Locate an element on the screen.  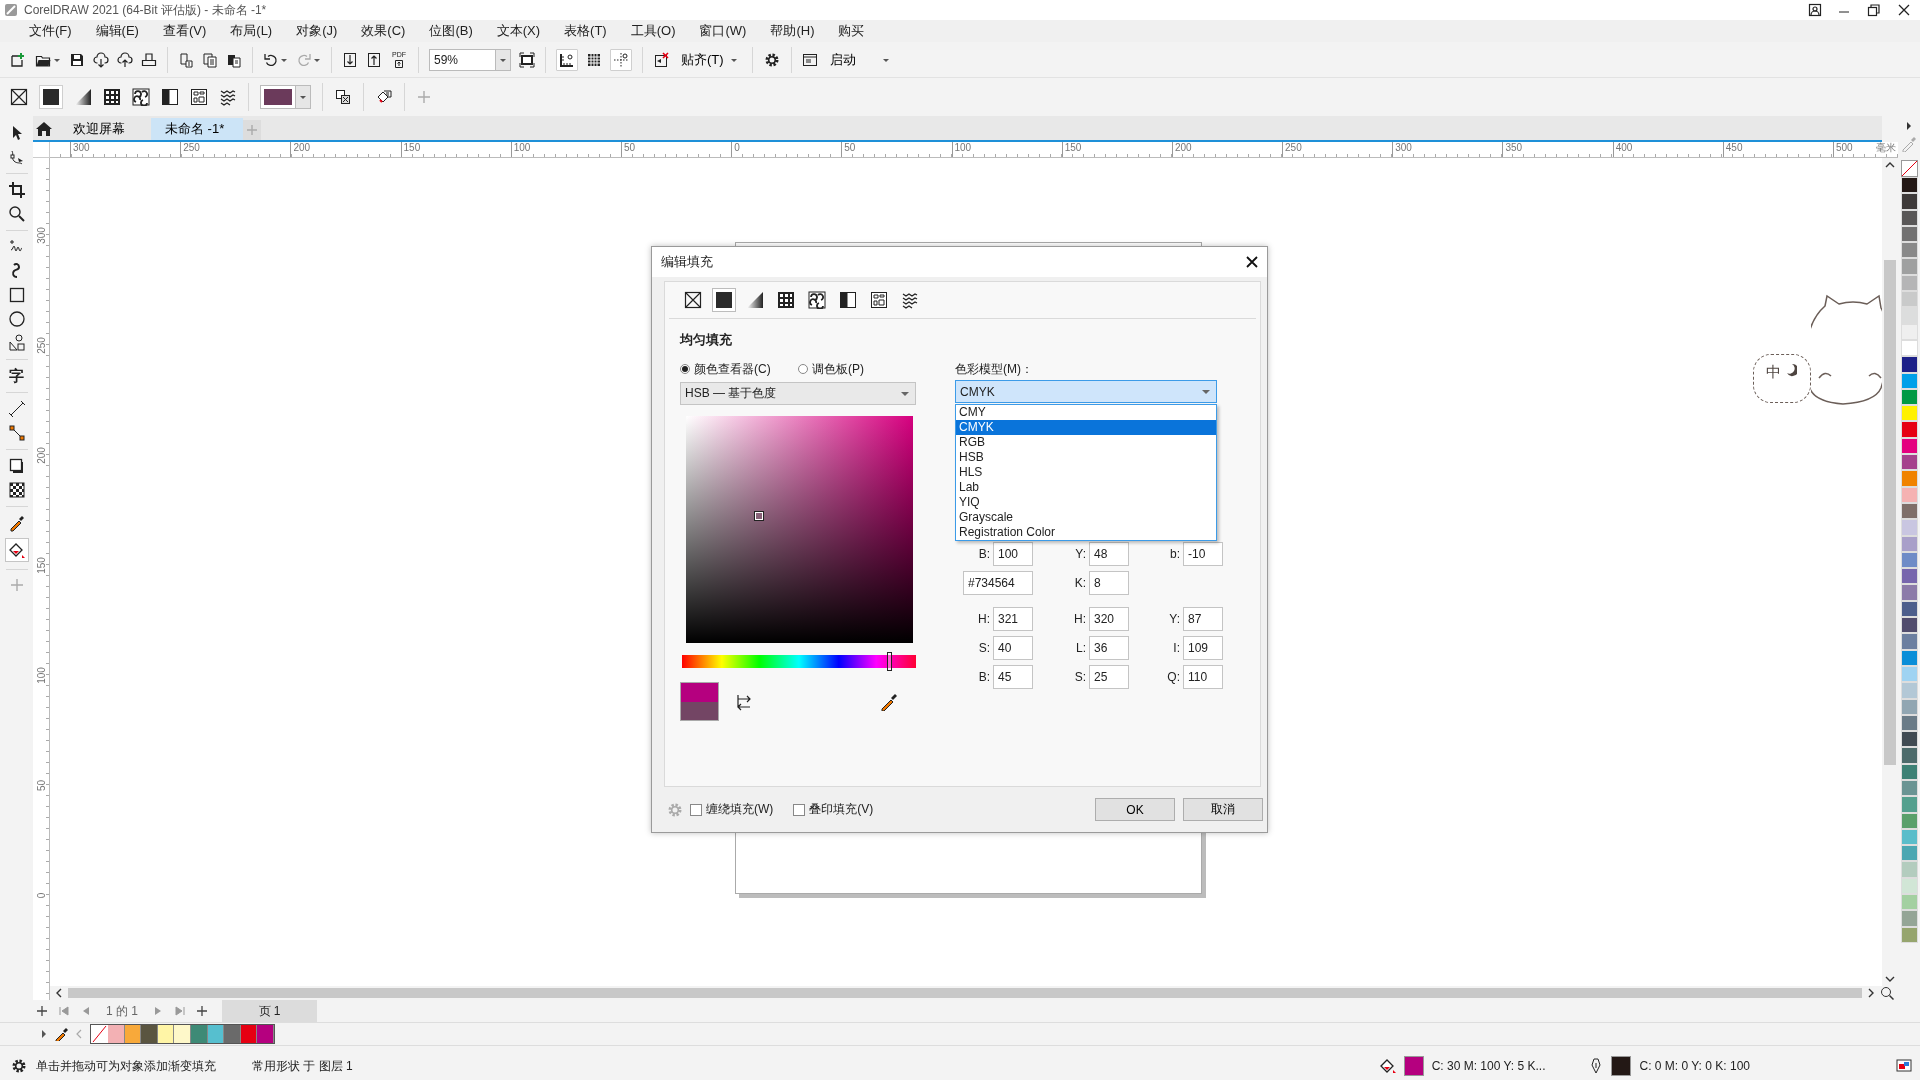
menu-item: 文件(F) is located at coordinates (50, 31).